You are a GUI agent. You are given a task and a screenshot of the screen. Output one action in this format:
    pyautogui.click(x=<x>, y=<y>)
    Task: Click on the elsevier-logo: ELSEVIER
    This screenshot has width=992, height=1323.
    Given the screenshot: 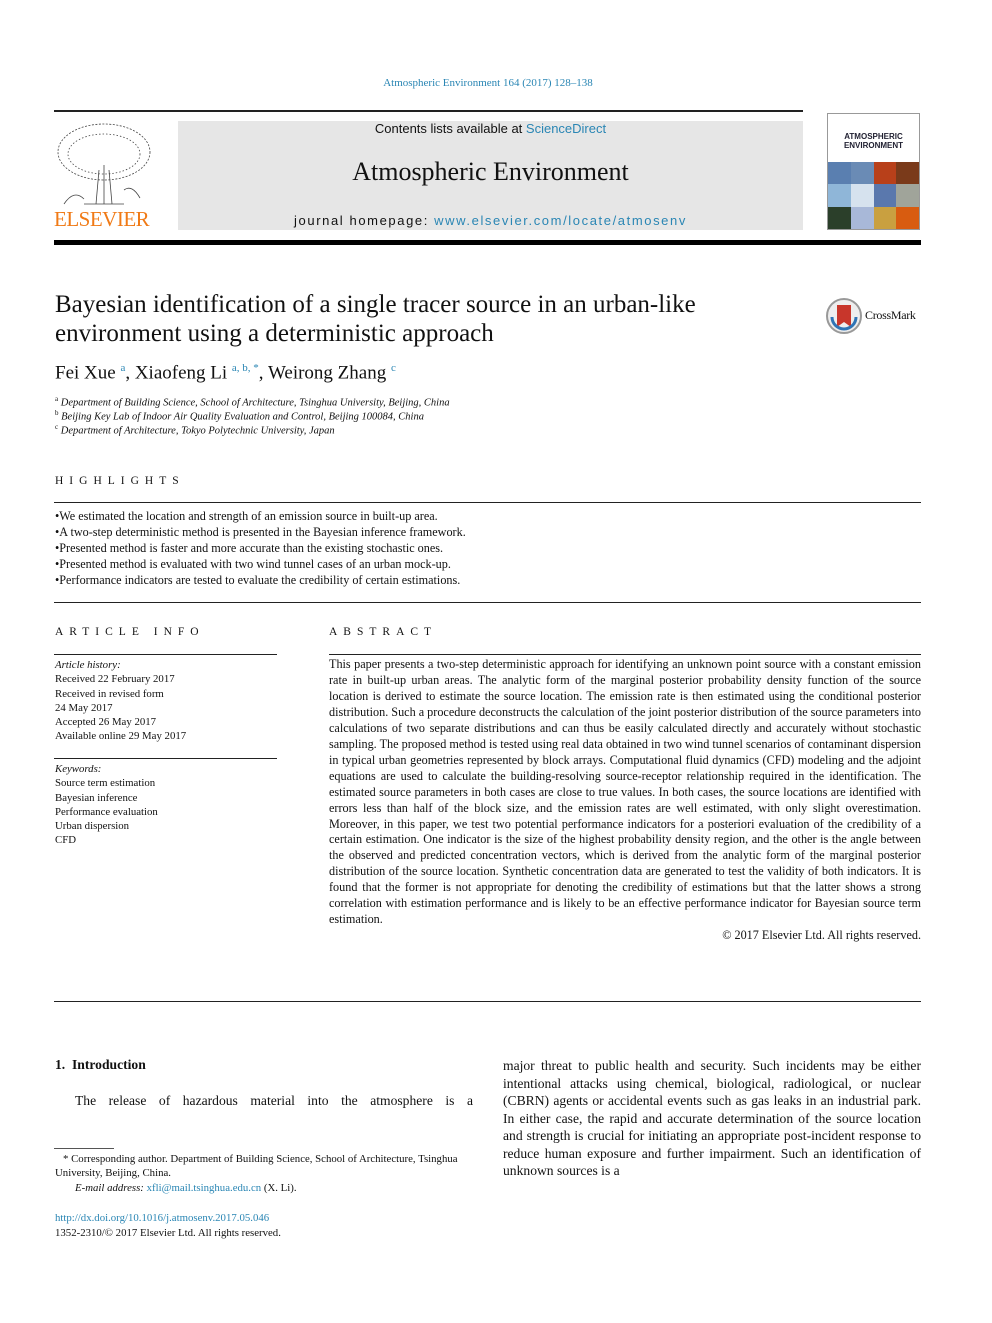 What is the action you would take?
    pyautogui.click(x=104, y=176)
    